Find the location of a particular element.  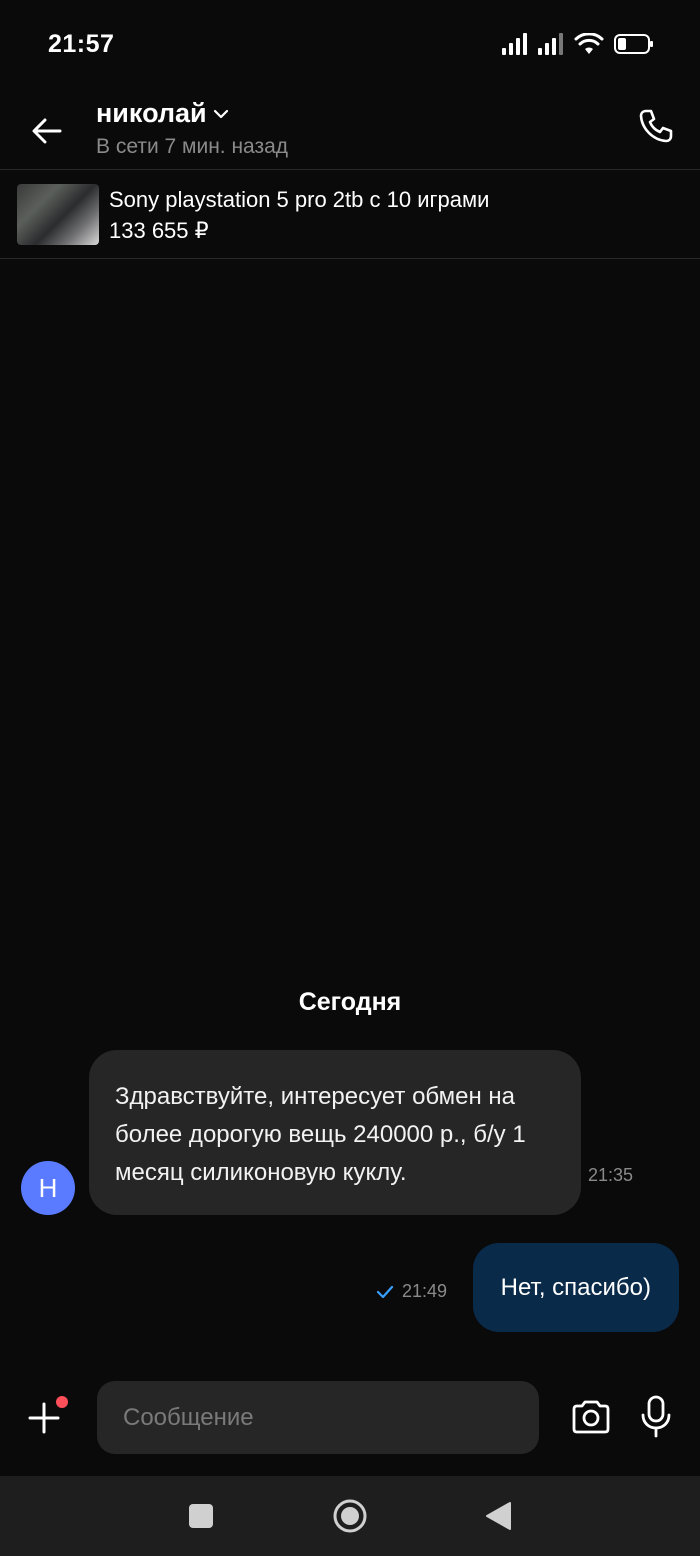

call-button is located at coordinates (656, 126).